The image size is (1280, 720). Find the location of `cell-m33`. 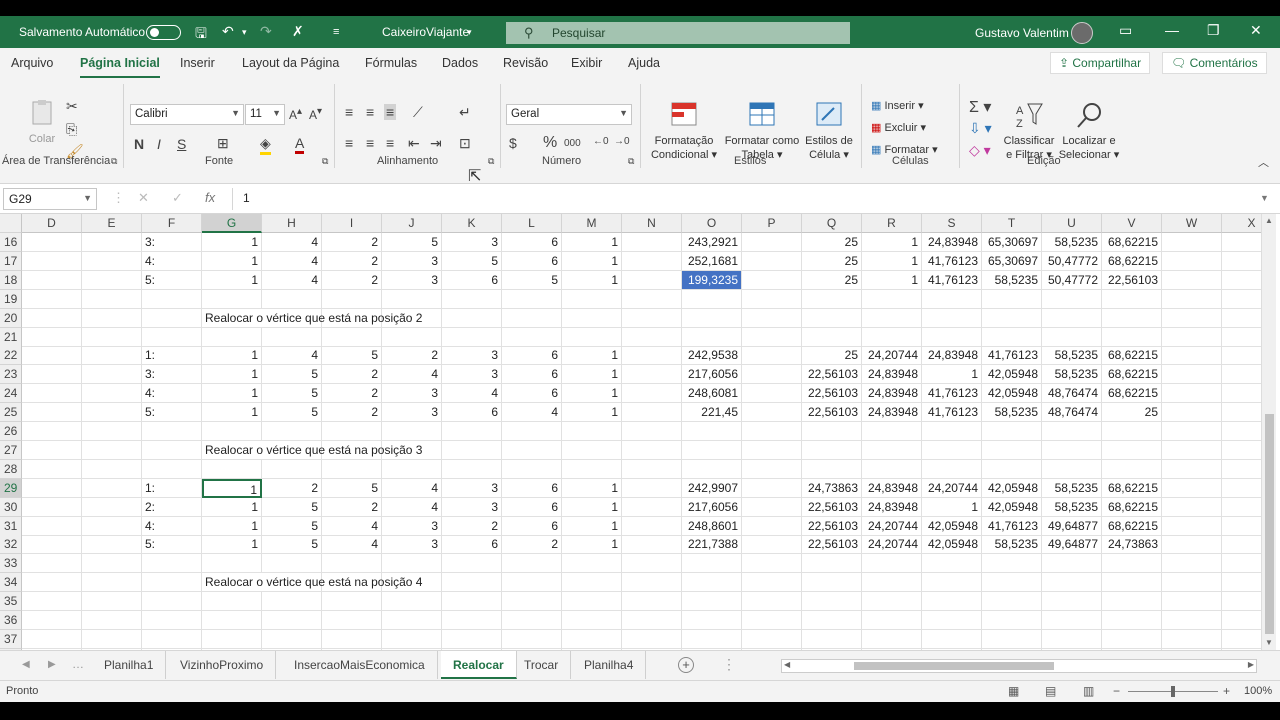

cell-m33 is located at coordinates (592, 564).